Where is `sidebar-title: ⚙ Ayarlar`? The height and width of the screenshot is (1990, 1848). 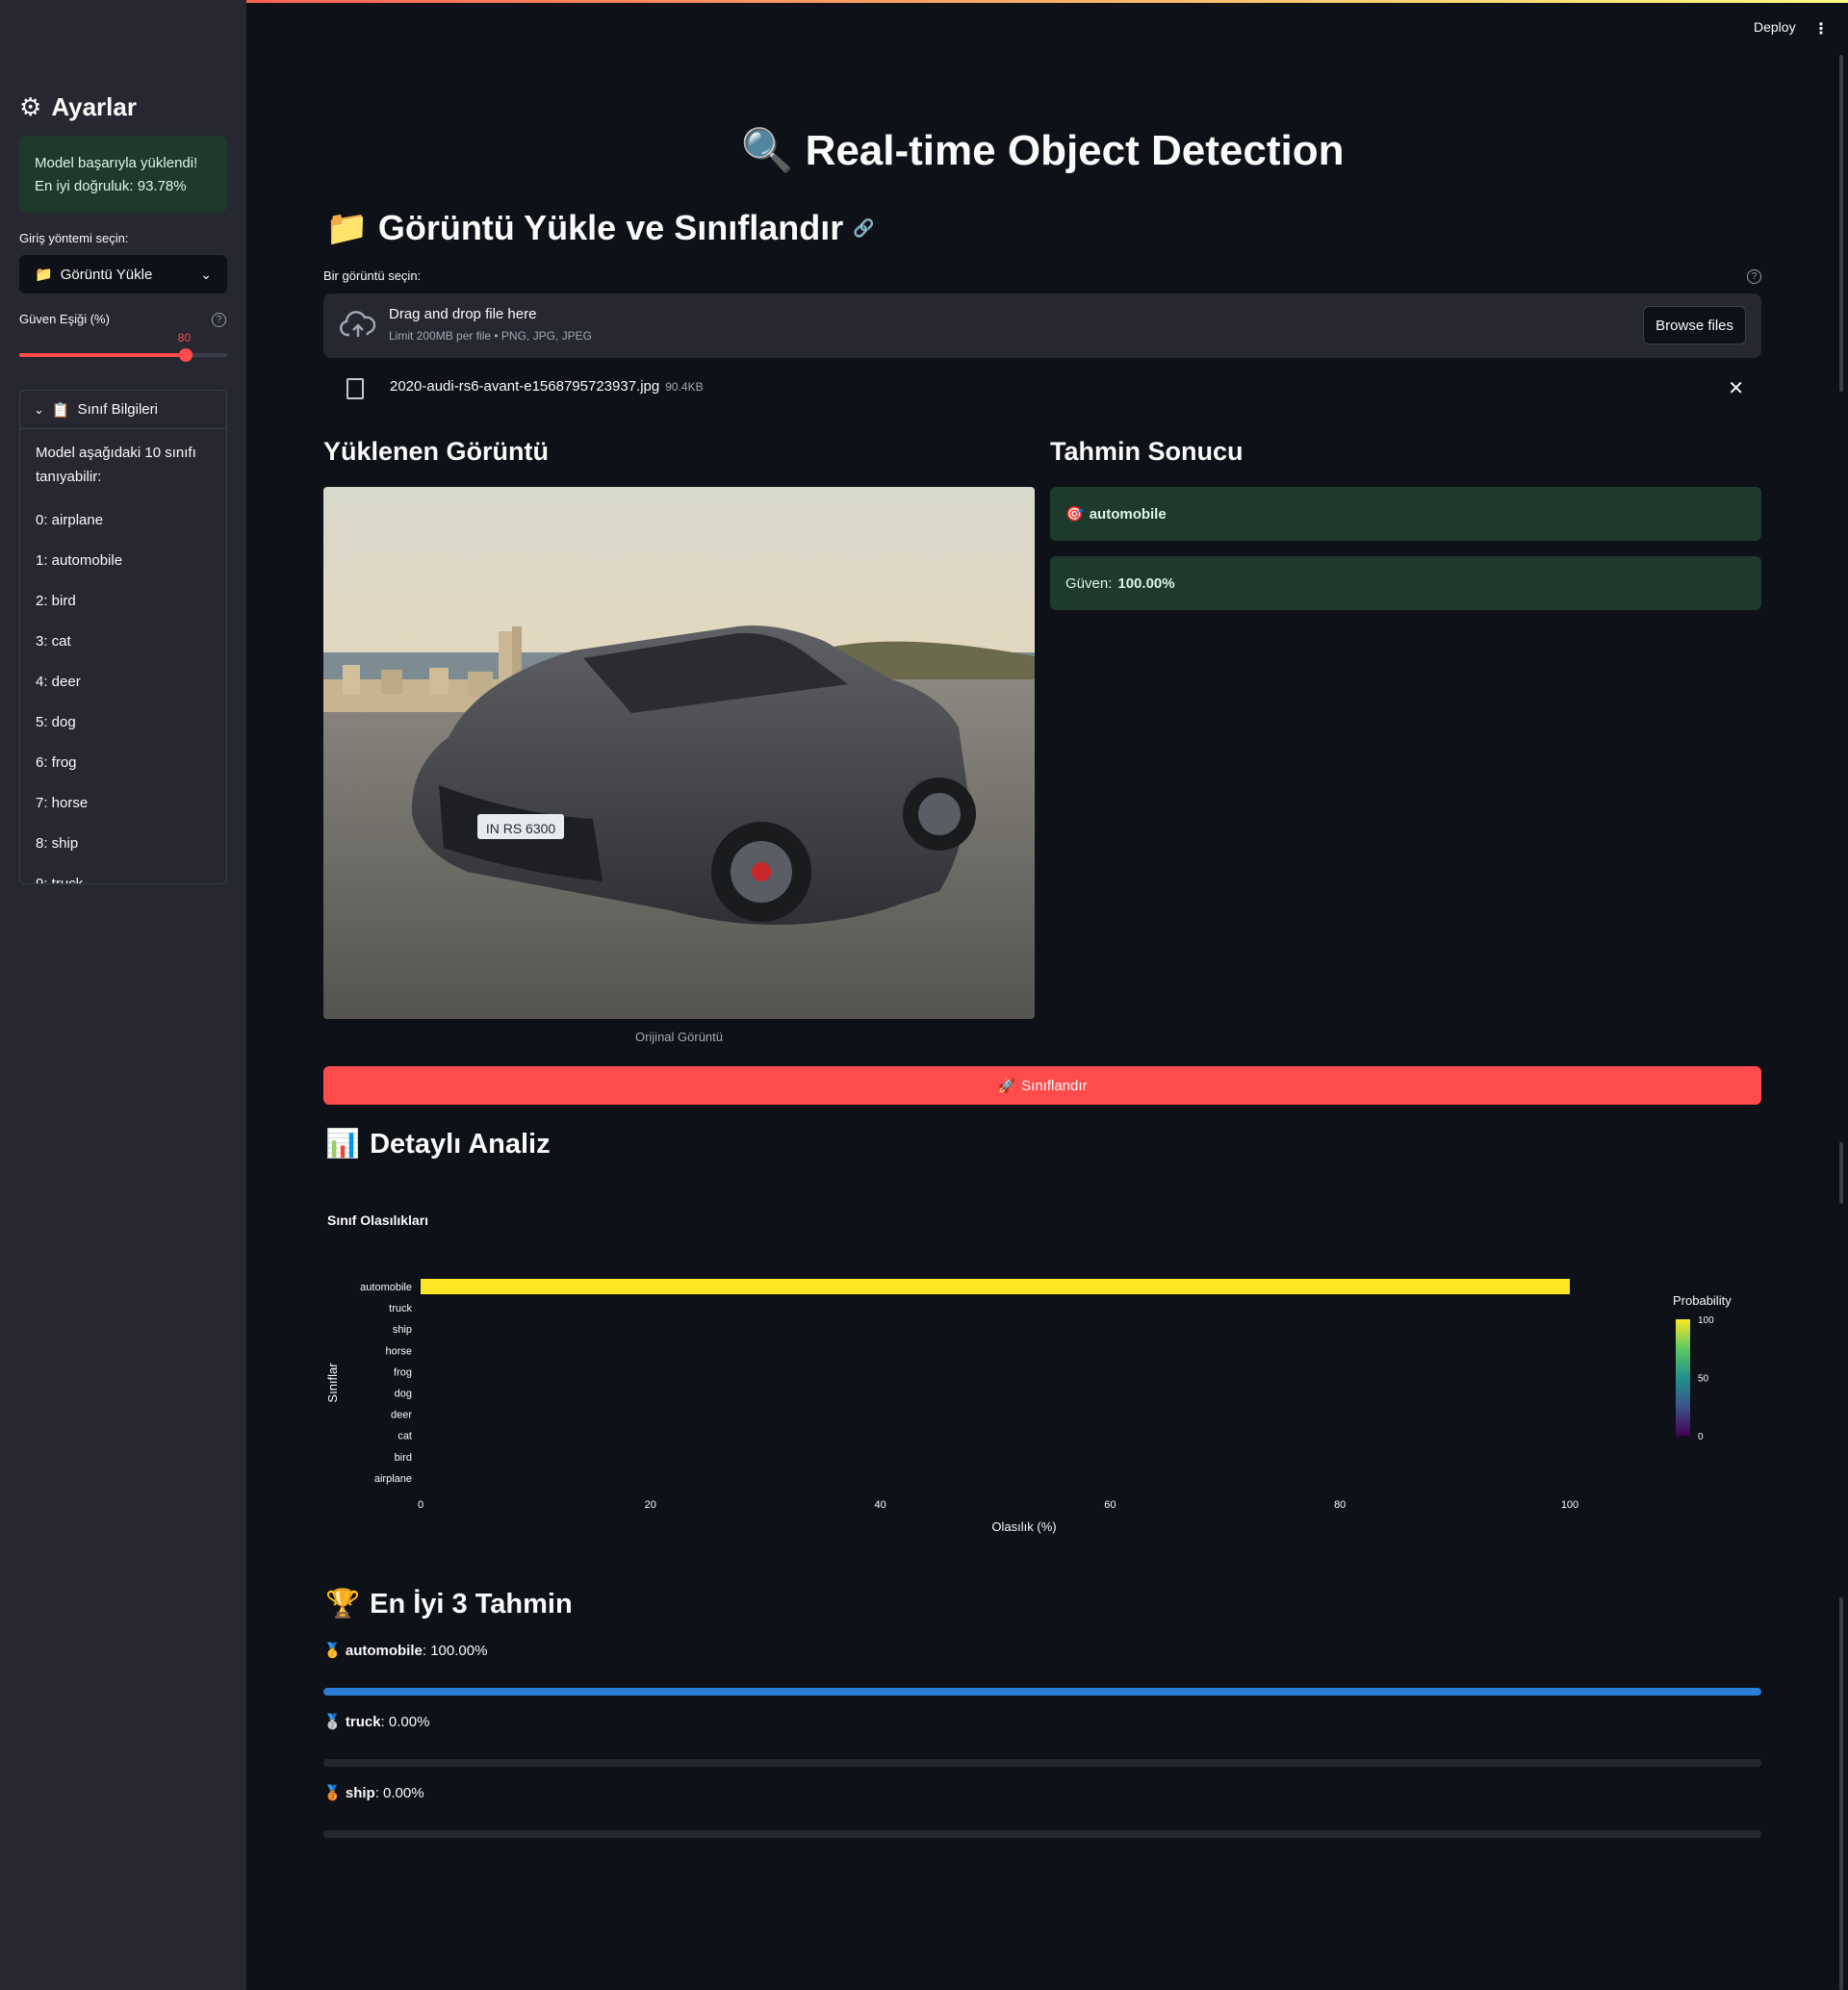 sidebar-title: ⚙ Ayarlar is located at coordinates (78, 107).